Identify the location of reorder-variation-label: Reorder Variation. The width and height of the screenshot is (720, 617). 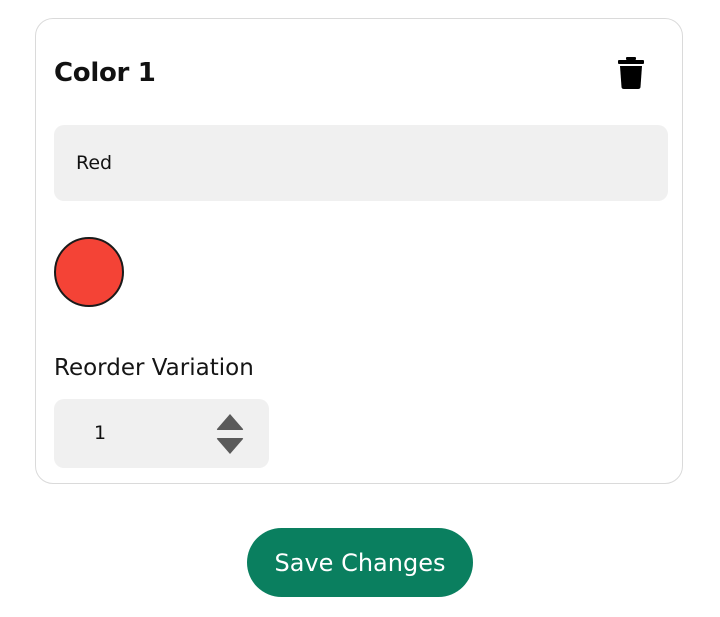
(154, 368).